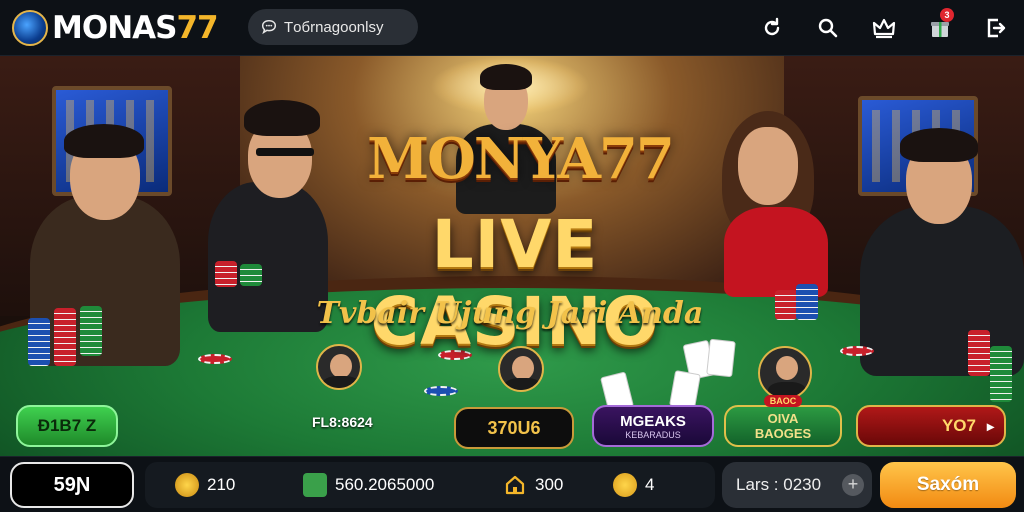 The width and height of the screenshot is (1024, 512). I want to click on hero-tagline: Tvbair Ujung Jari Anda, so click(510, 313).